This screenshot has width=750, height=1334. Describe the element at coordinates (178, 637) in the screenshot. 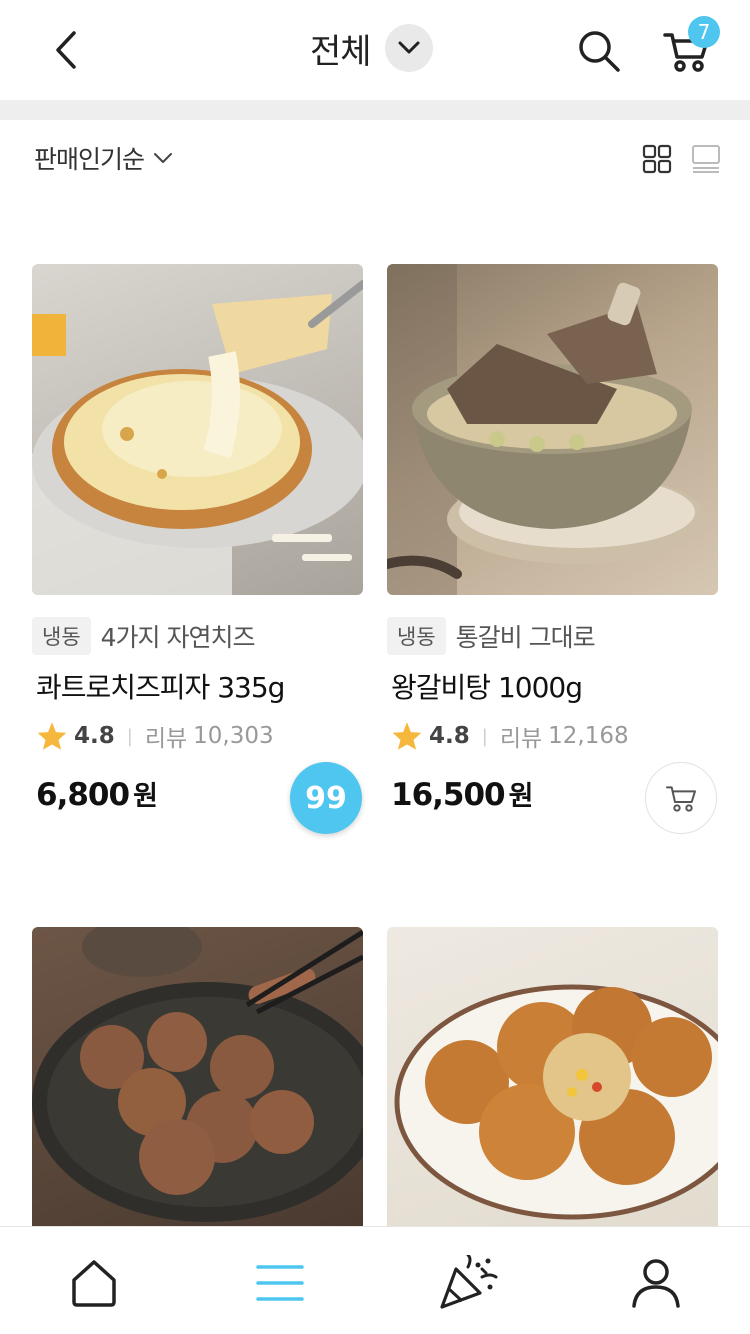

I see `product-subtitle: 4가지 자연치즈` at that location.